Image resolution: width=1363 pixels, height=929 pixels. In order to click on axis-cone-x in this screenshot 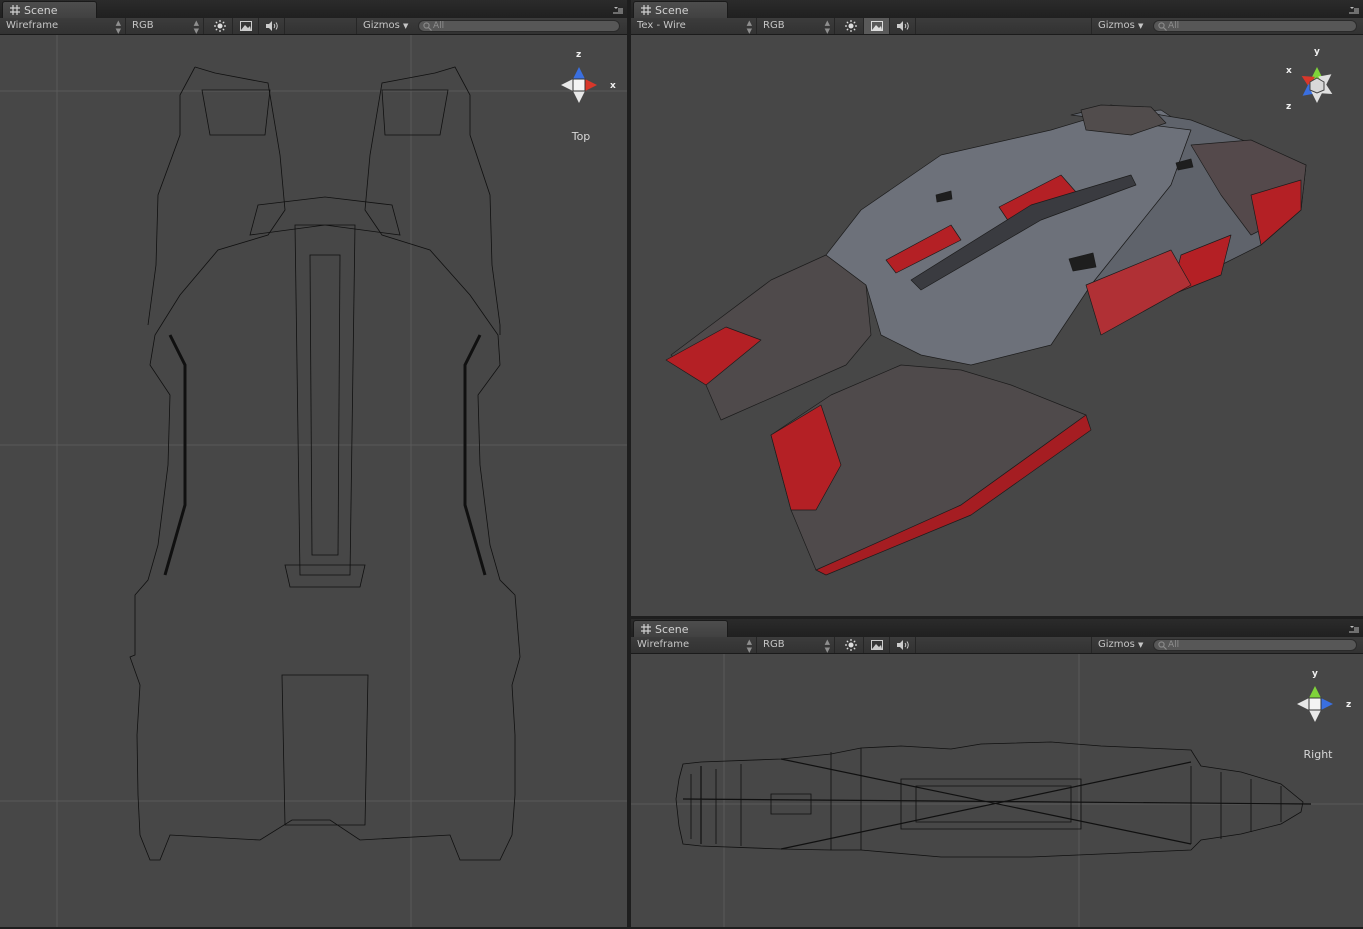, I will do `click(591, 85)`.